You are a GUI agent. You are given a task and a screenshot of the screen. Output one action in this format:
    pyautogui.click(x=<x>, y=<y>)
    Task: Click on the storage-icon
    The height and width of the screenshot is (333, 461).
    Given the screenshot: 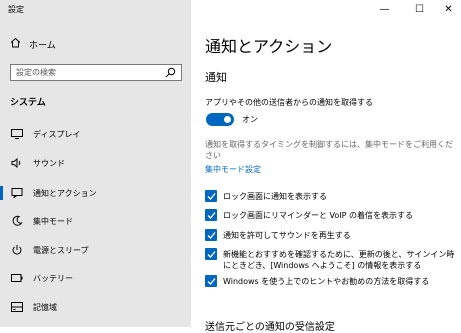 What is the action you would take?
    pyautogui.click(x=17, y=307)
    